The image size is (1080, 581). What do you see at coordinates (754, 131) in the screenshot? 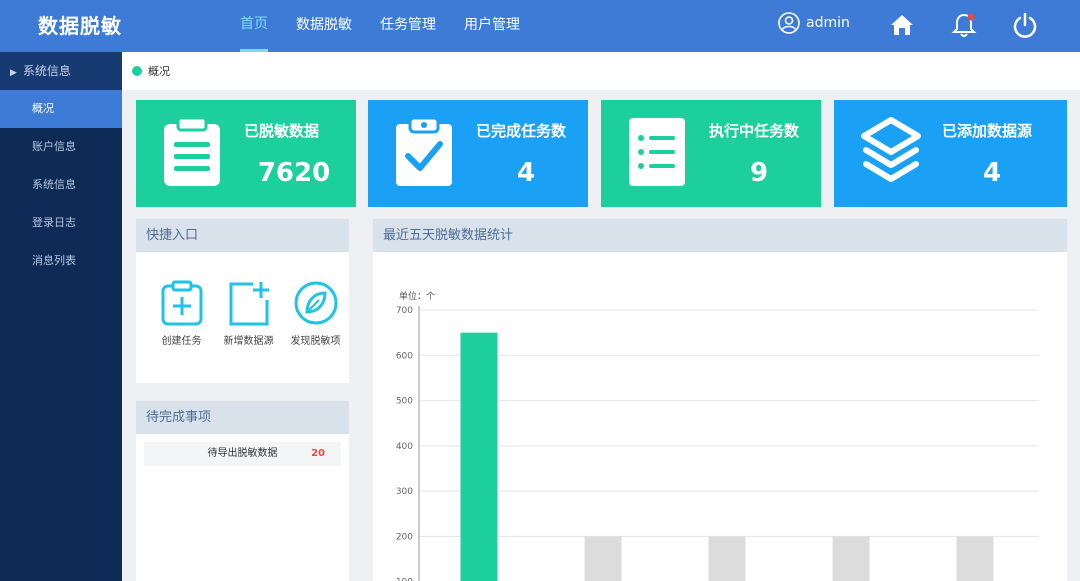
I see `stat-label: 执行中任务数` at bounding box center [754, 131].